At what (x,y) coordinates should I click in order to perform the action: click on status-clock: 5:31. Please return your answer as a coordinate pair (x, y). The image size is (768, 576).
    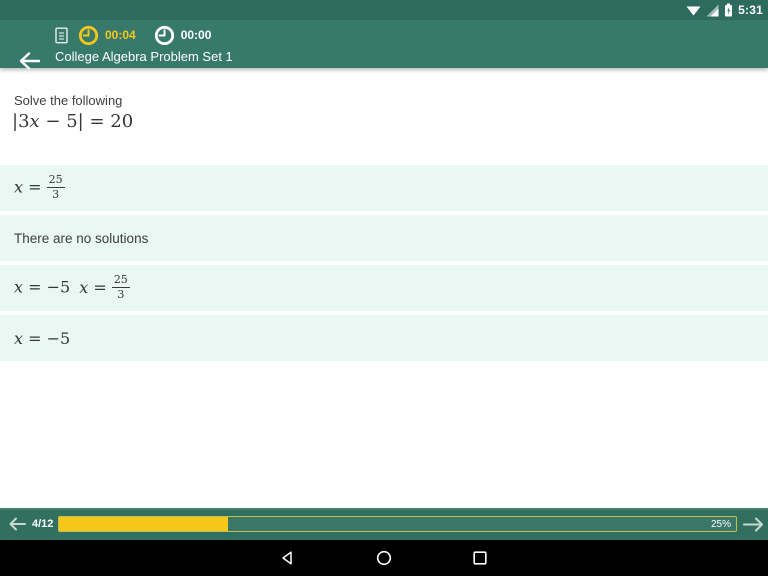
    Looking at the image, I should click on (750, 10).